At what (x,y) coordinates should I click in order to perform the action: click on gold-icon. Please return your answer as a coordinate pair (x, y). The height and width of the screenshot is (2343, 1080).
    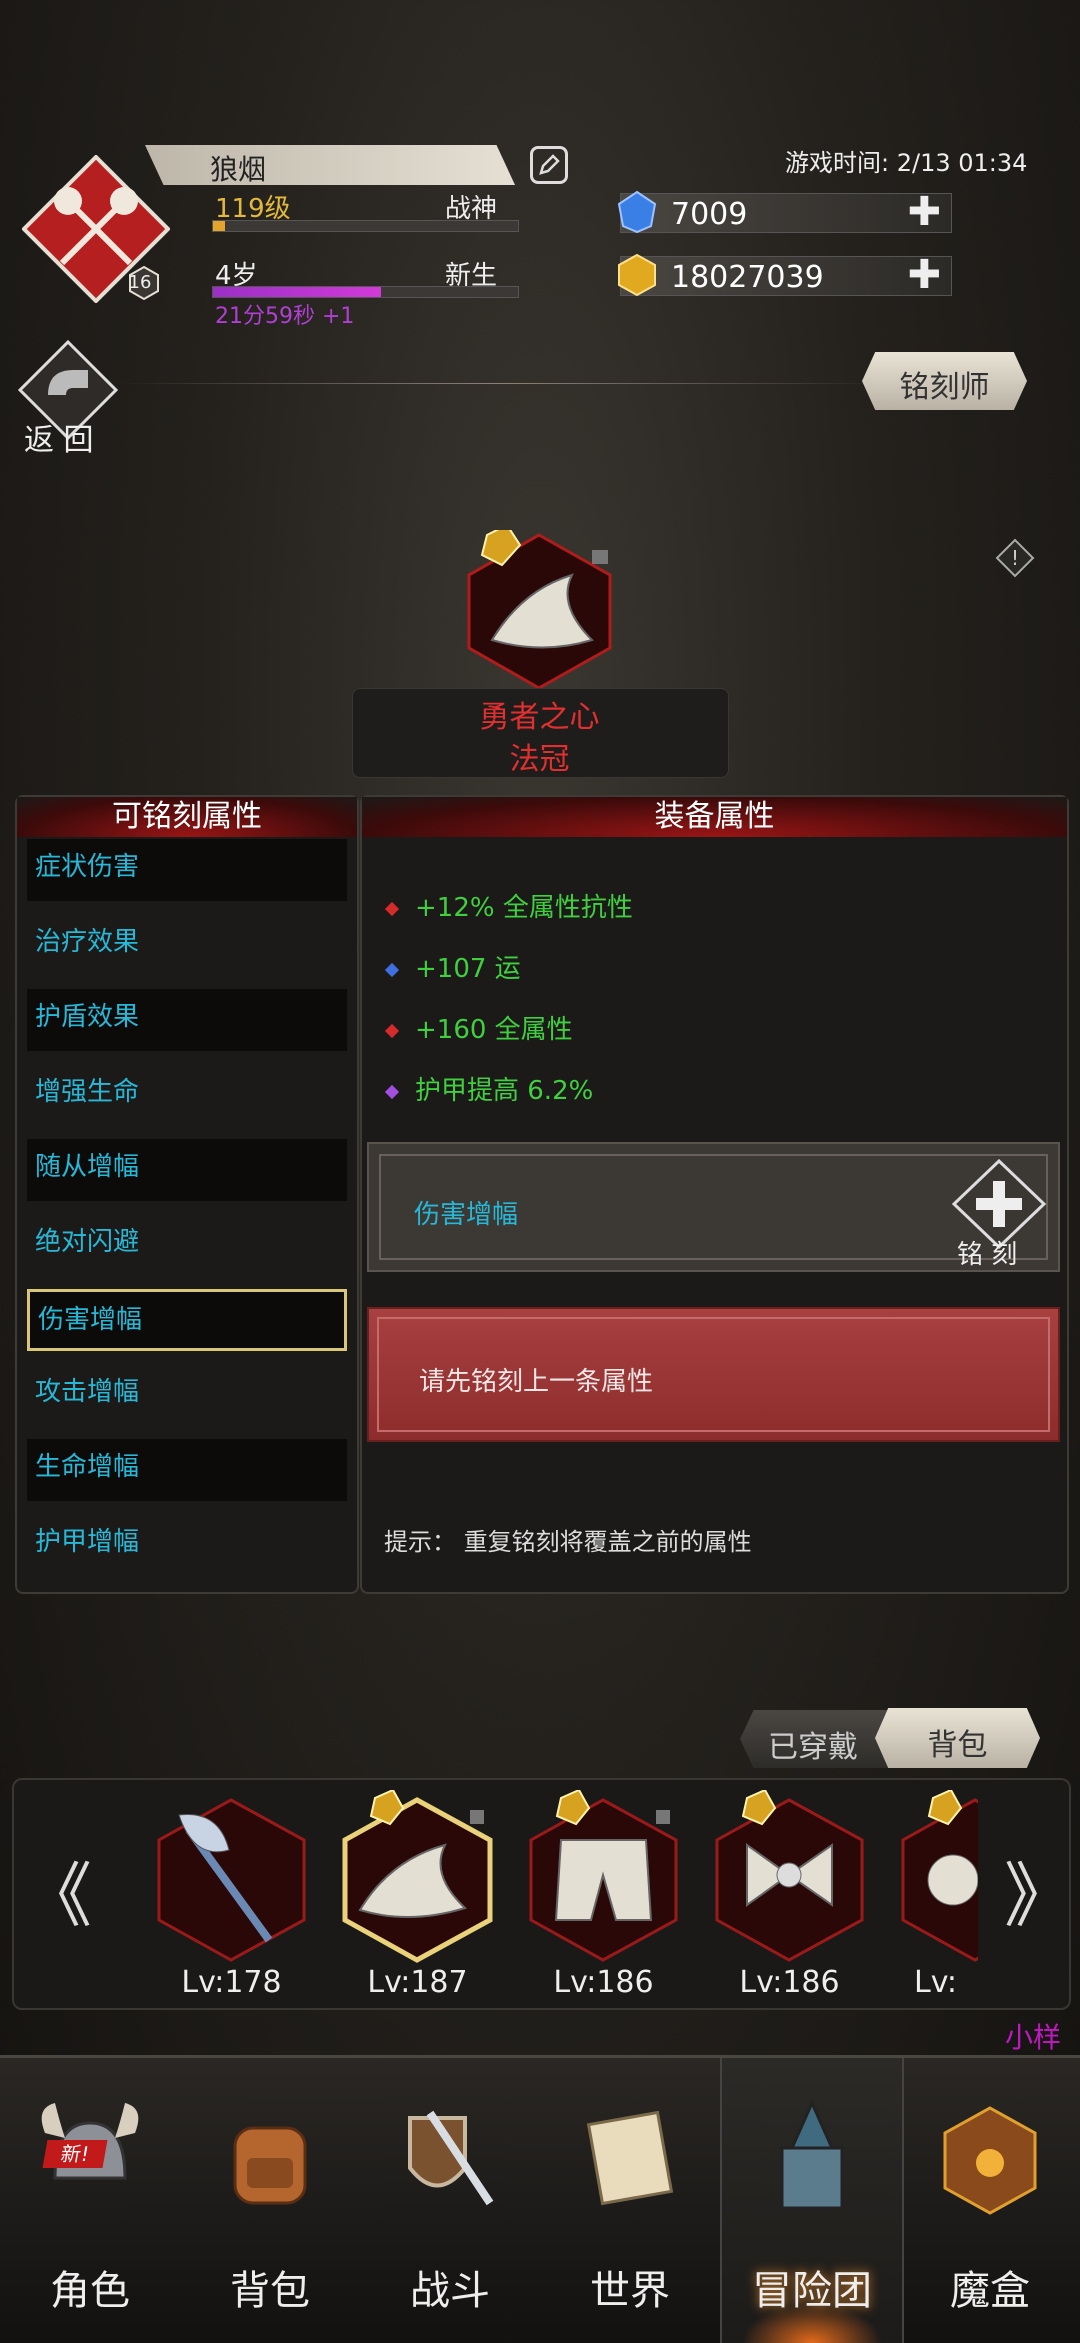
    Looking at the image, I should click on (637, 275).